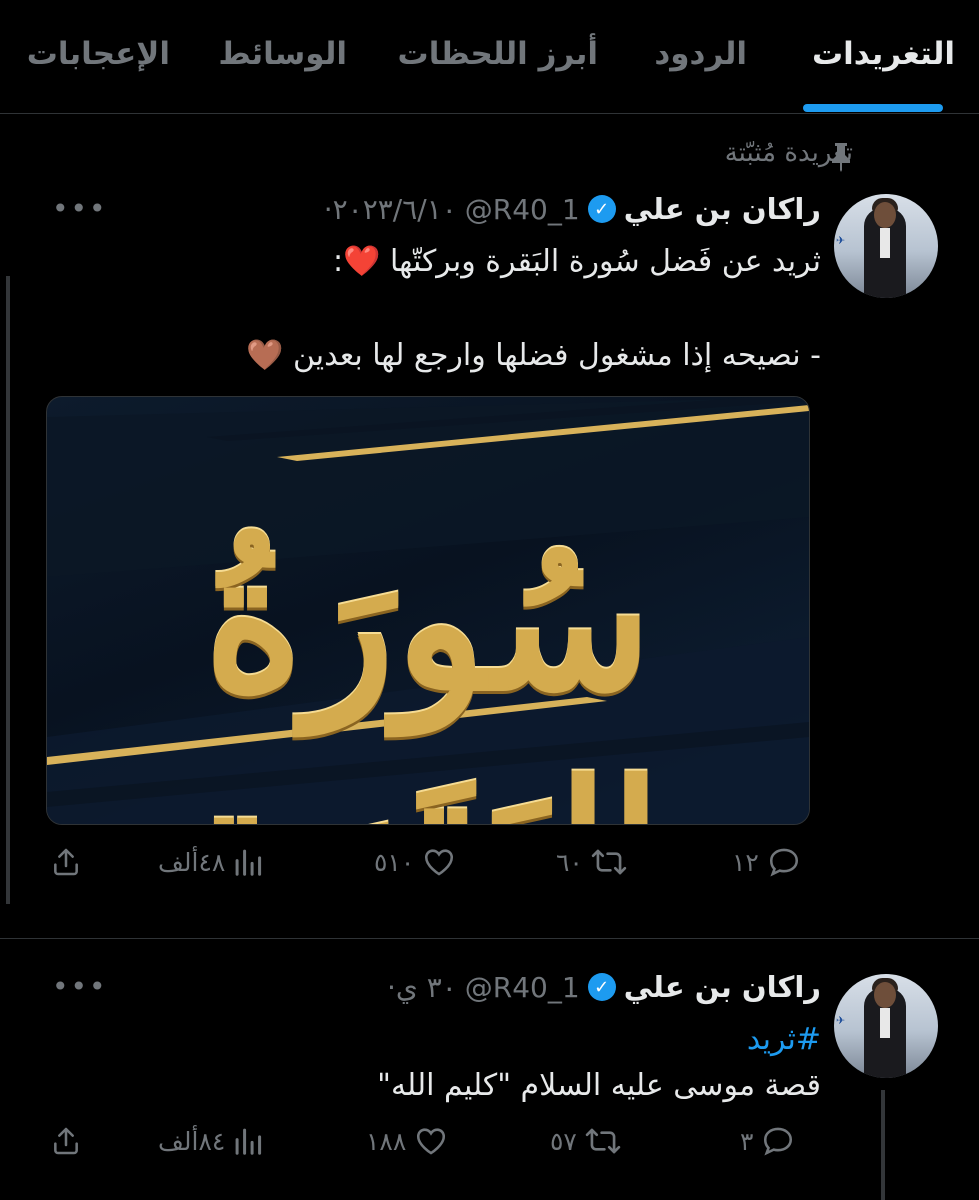 This screenshot has height=1200, width=979. What do you see at coordinates (883, 54) in the screenshot?
I see `tab-tweets: التغريدات` at bounding box center [883, 54].